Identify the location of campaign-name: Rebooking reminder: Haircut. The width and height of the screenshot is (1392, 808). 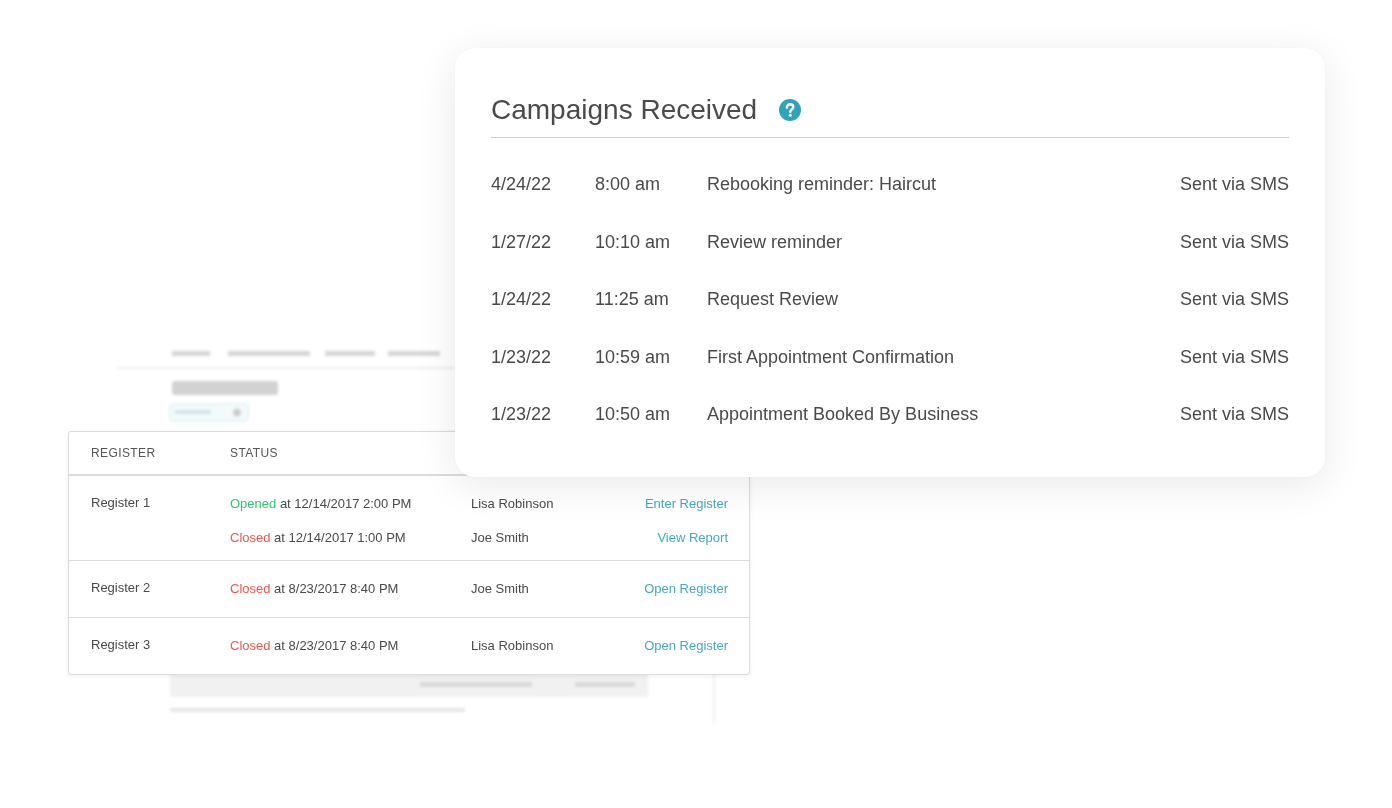
(822, 185).